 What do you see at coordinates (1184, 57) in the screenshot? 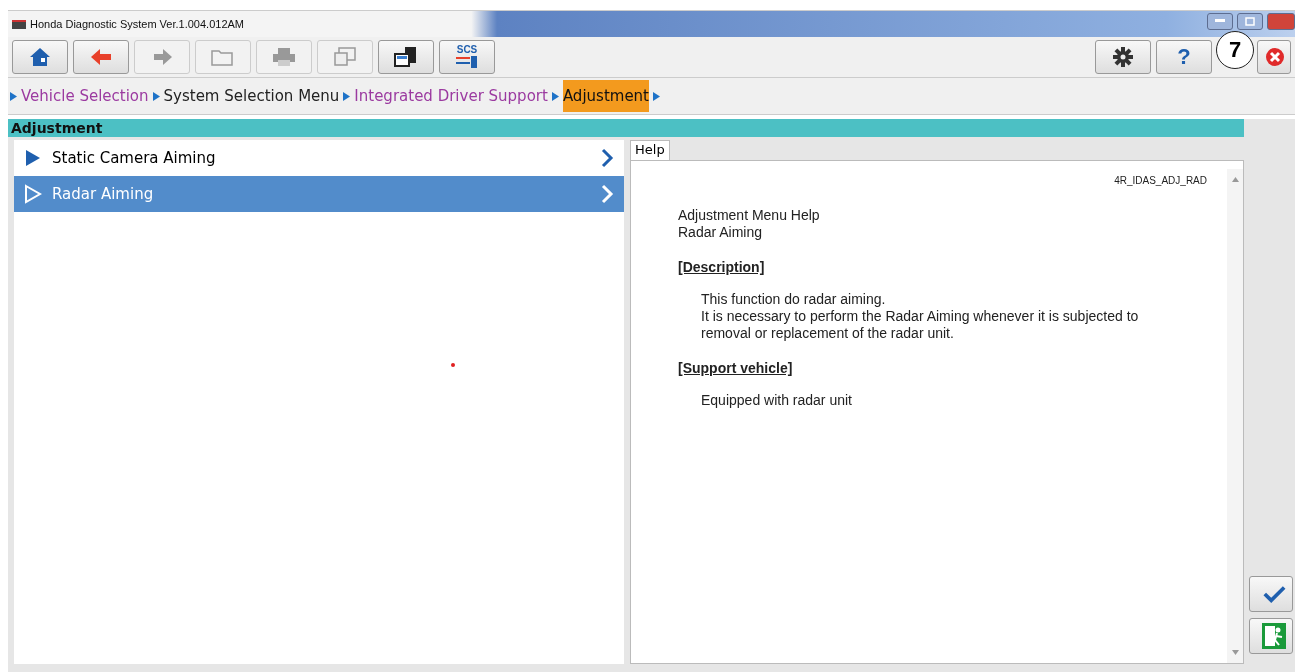
I see `help-button: ?` at bounding box center [1184, 57].